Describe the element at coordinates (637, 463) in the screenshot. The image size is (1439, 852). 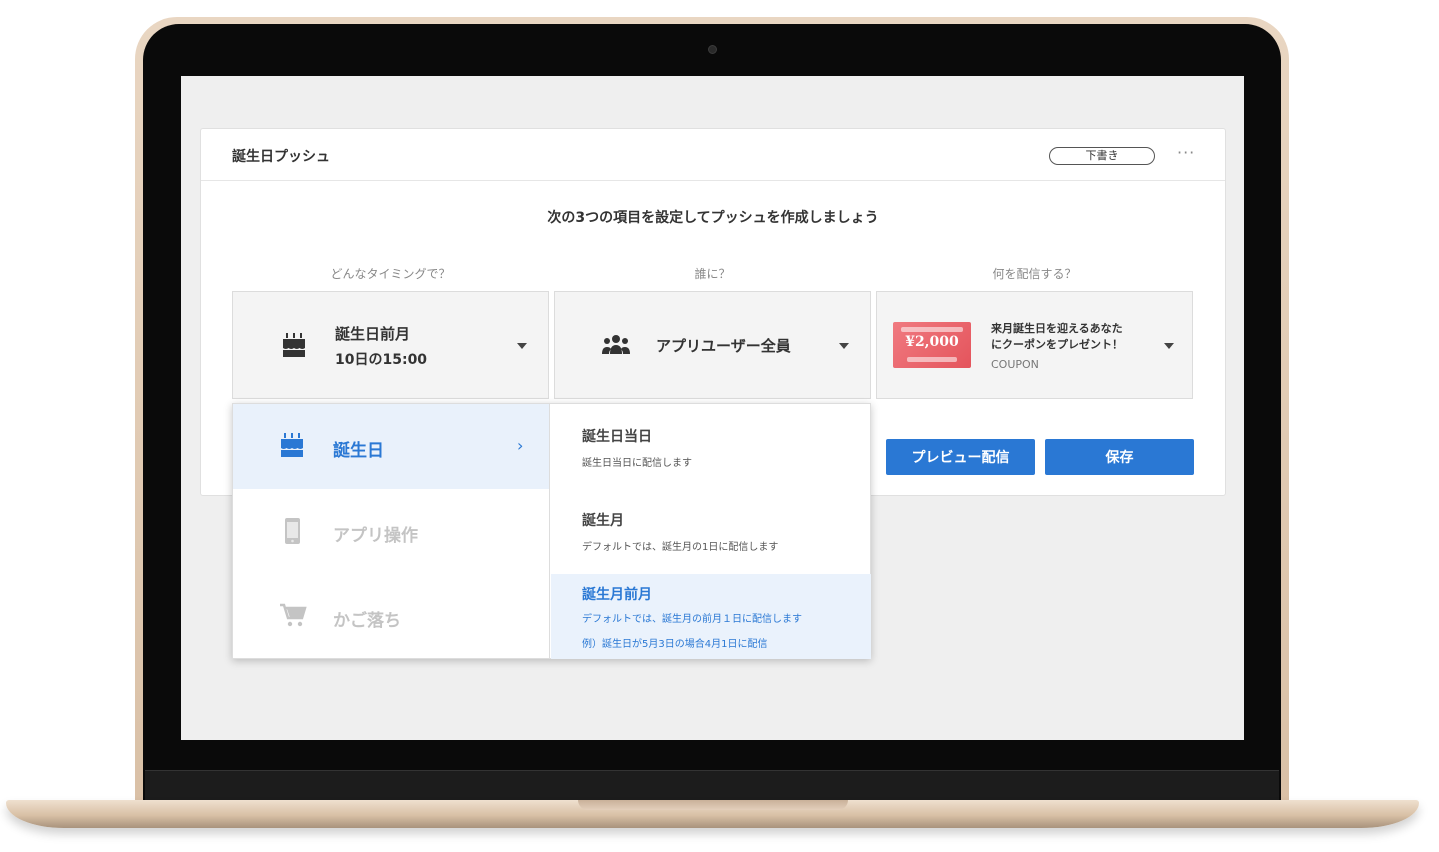
I see `option-description: 誕生日当日に配信します` at that location.